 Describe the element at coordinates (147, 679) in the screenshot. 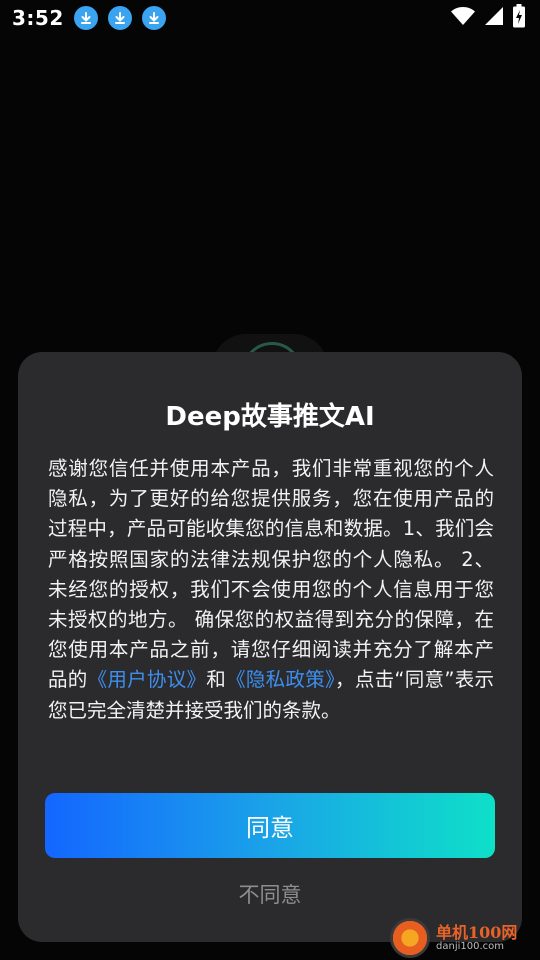

I see `user-agreement-link: 《用户协议》` at that location.